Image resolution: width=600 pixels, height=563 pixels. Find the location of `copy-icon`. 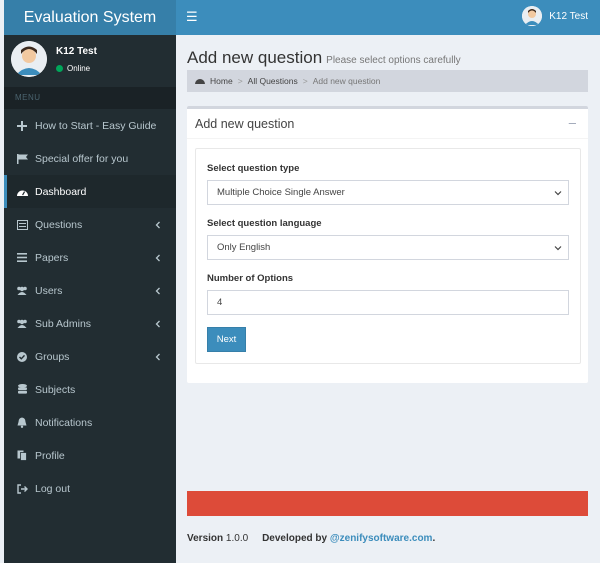

copy-icon is located at coordinates (22, 456).